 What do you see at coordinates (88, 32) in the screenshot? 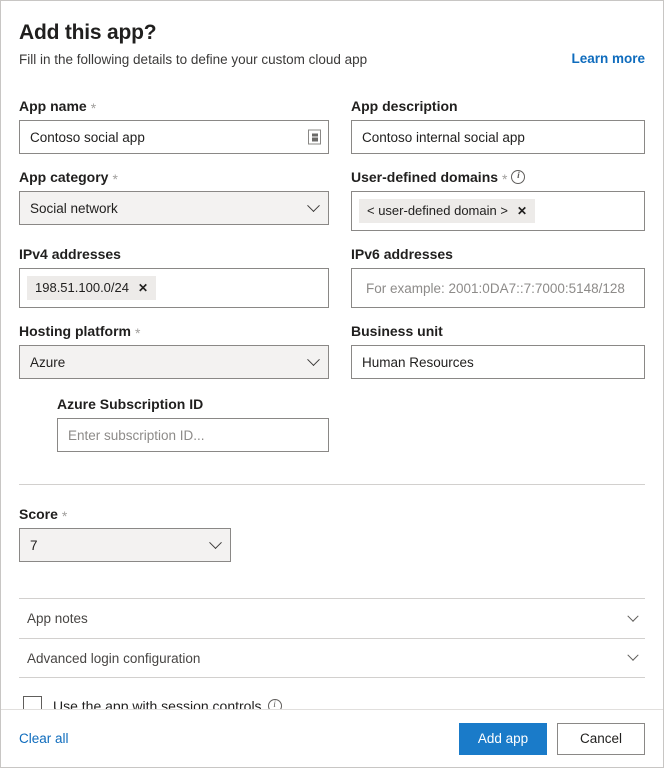
I see `page-title: Add this app?` at bounding box center [88, 32].